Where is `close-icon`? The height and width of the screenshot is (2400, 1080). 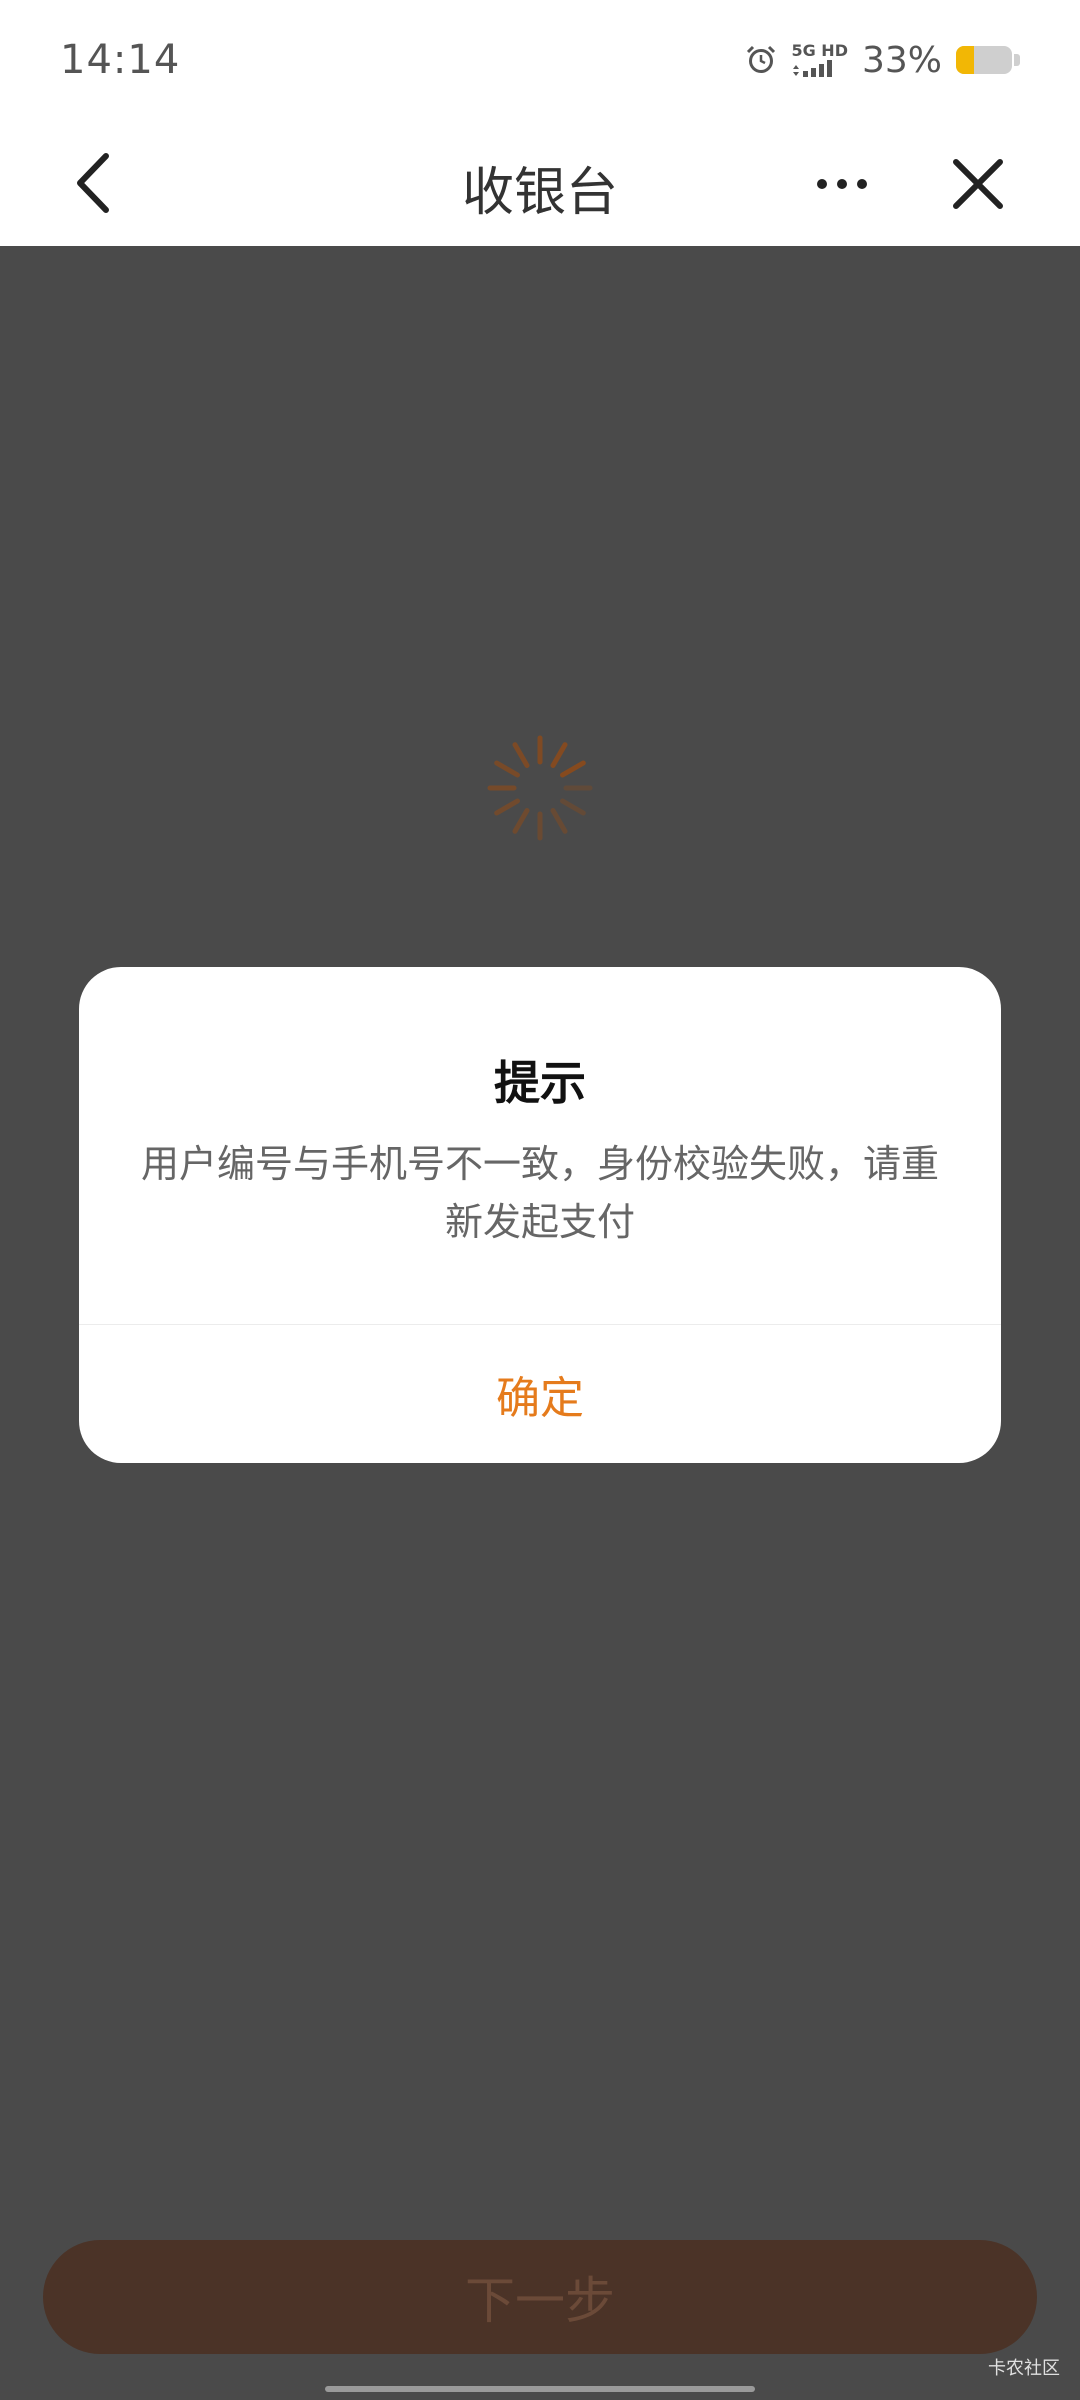
close-icon is located at coordinates (978, 184).